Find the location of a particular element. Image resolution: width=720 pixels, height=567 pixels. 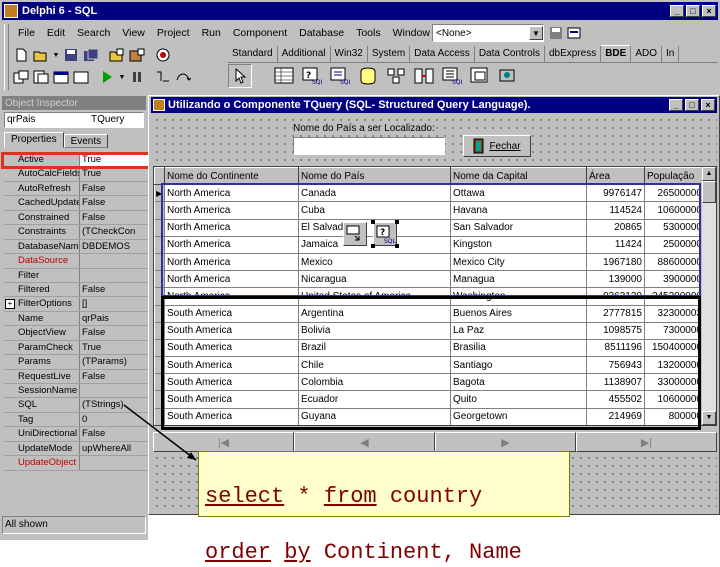

sql-keyword-from: from is located at coordinates (350, 496).